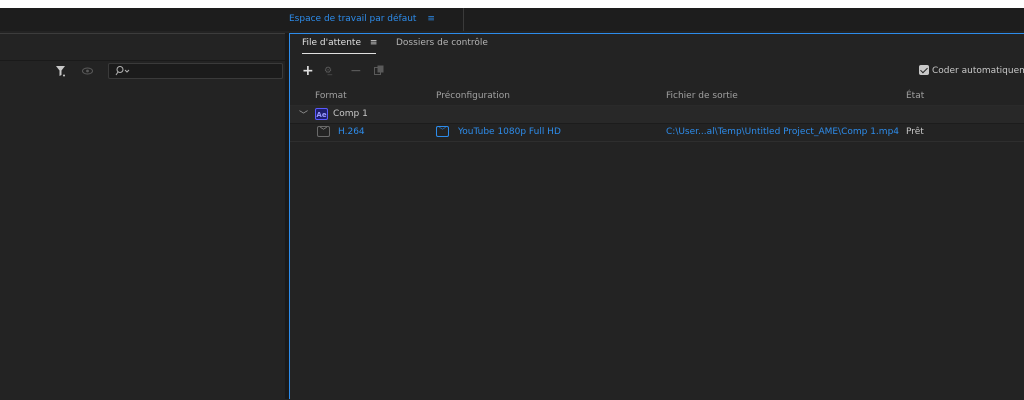  What do you see at coordinates (657, 71) in the screenshot?
I see `queue-toolbar: + ⚙̲ − Coder automatiquem` at bounding box center [657, 71].